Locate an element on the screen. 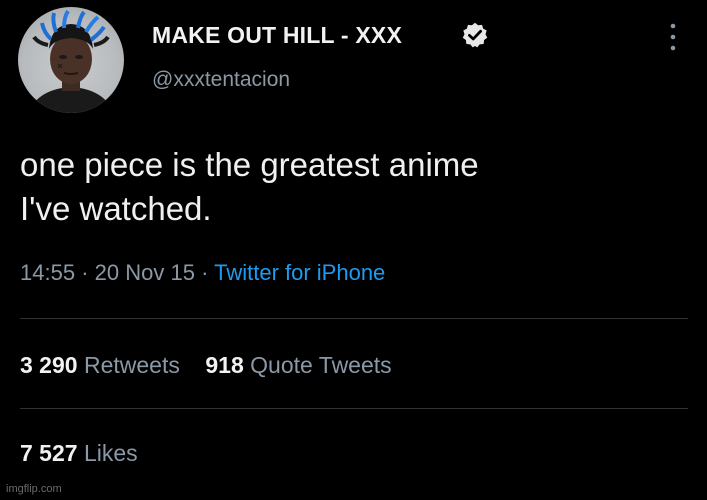 The image size is (707, 500). retweets-stat: 3 290 Retweets is located at coordinates (100, 365).